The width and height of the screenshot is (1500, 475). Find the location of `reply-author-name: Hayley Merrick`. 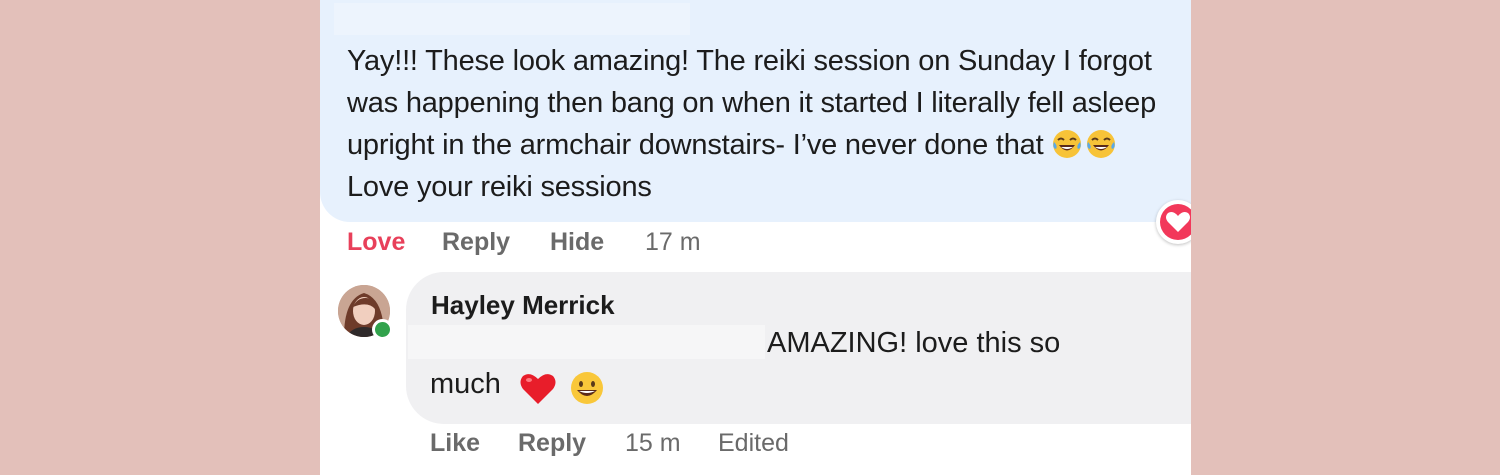

reply-author-name: Hayley Merrick is located at coordinates (523, 305).